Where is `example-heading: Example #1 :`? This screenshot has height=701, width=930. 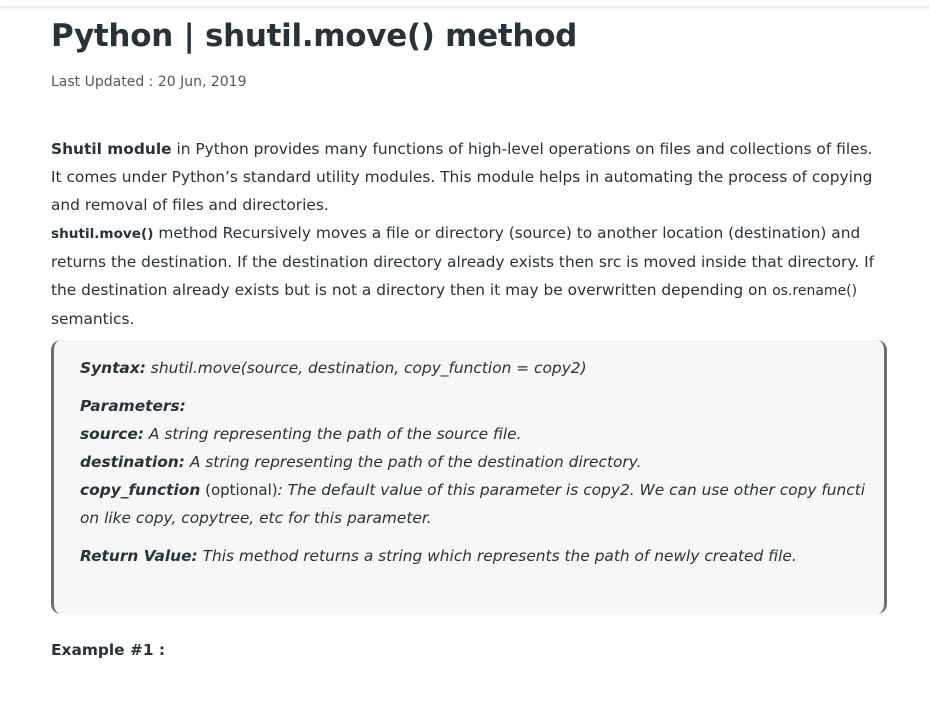 example-heading: Example #1 : is located at coordinates (108, 650).